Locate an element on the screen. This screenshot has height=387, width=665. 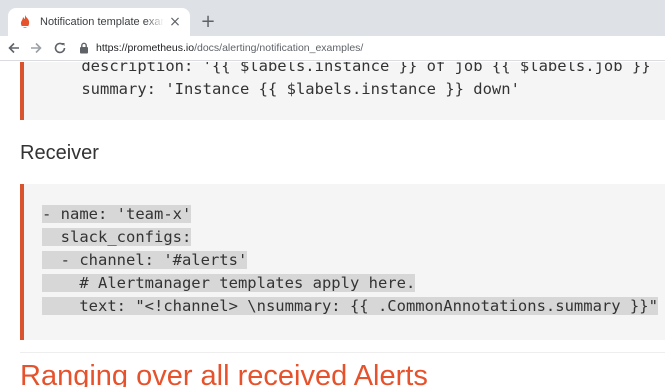
tab-strip: Notification template examples × + is located at coordinates (332, 18).